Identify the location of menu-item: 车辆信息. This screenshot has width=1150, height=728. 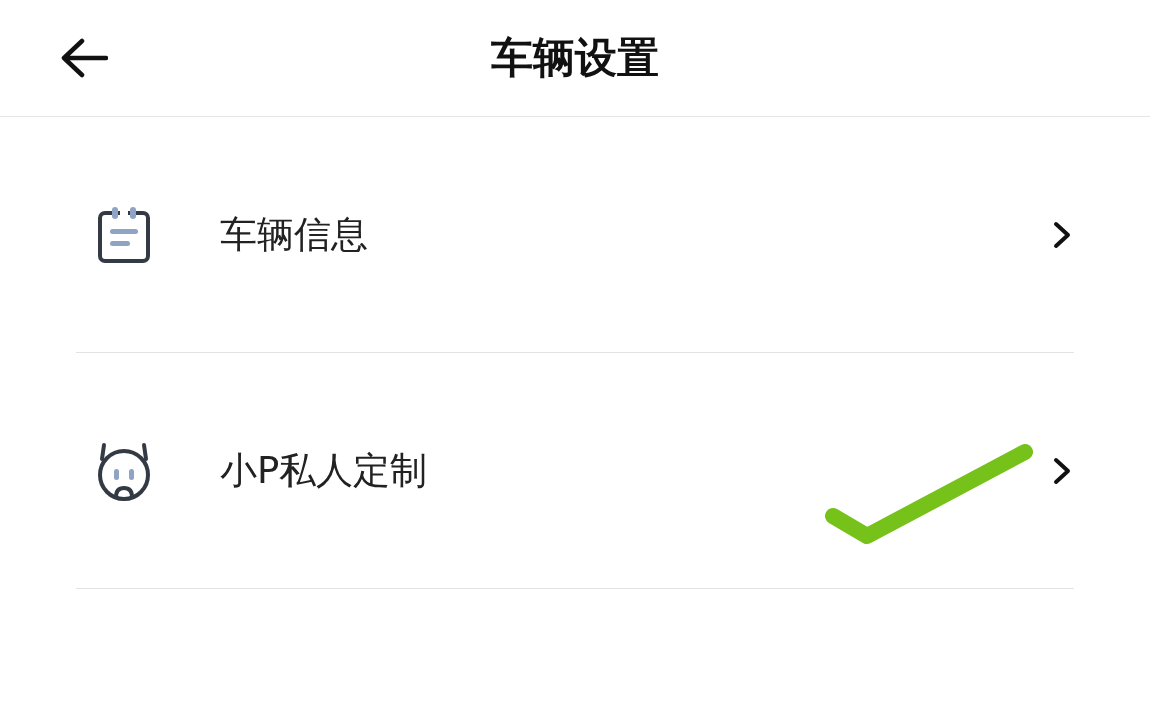
(636, 234).